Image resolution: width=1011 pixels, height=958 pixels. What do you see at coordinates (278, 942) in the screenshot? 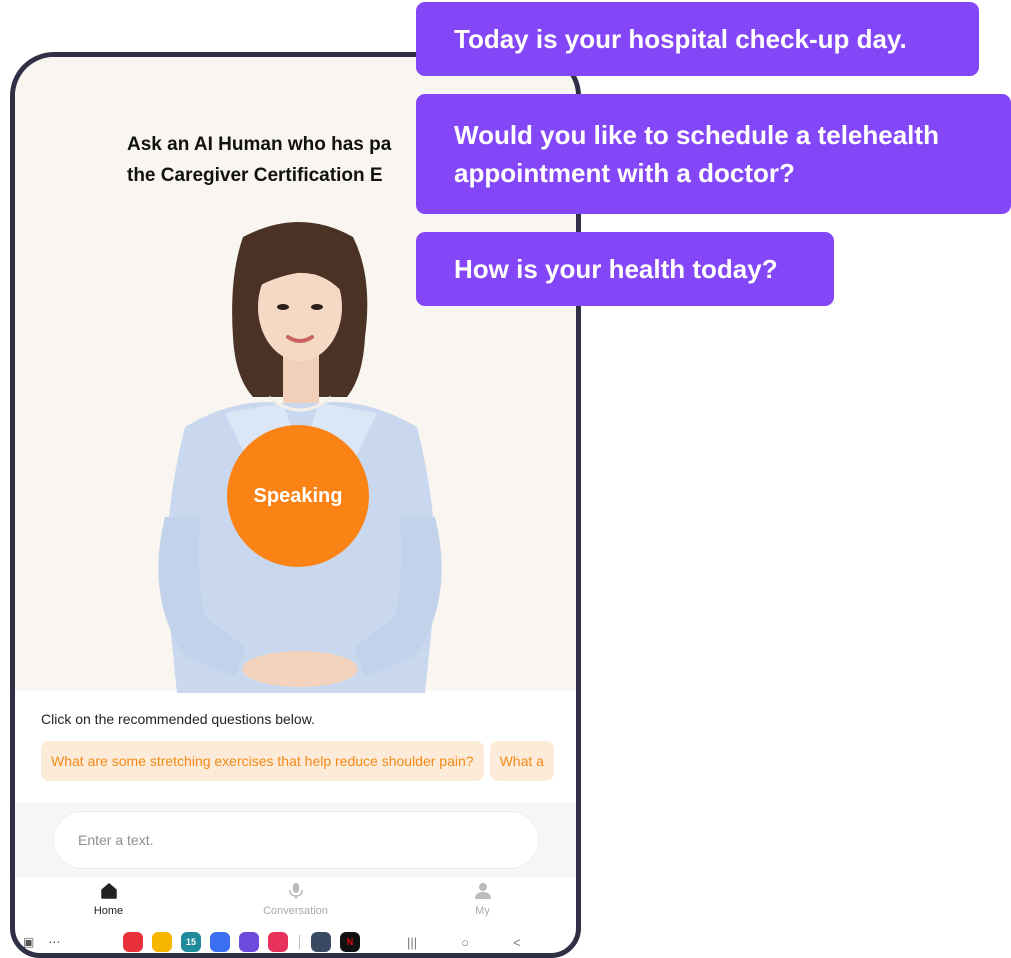
I see `screen-recorder-icon` at bounding box center [278, 942].